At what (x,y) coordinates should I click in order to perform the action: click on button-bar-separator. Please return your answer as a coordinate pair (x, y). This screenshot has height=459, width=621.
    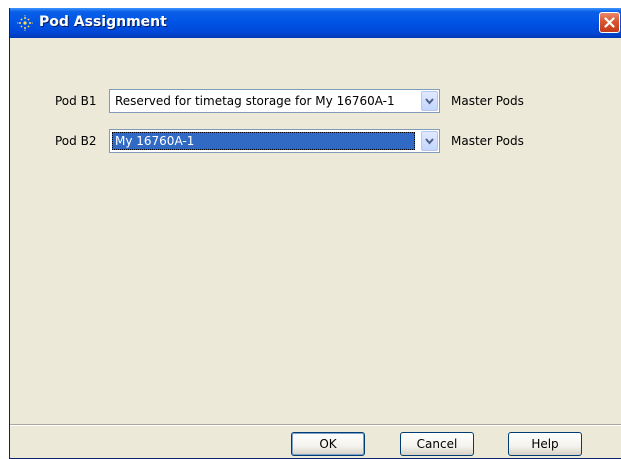
    Looking at the image, I should click on (315, 425).